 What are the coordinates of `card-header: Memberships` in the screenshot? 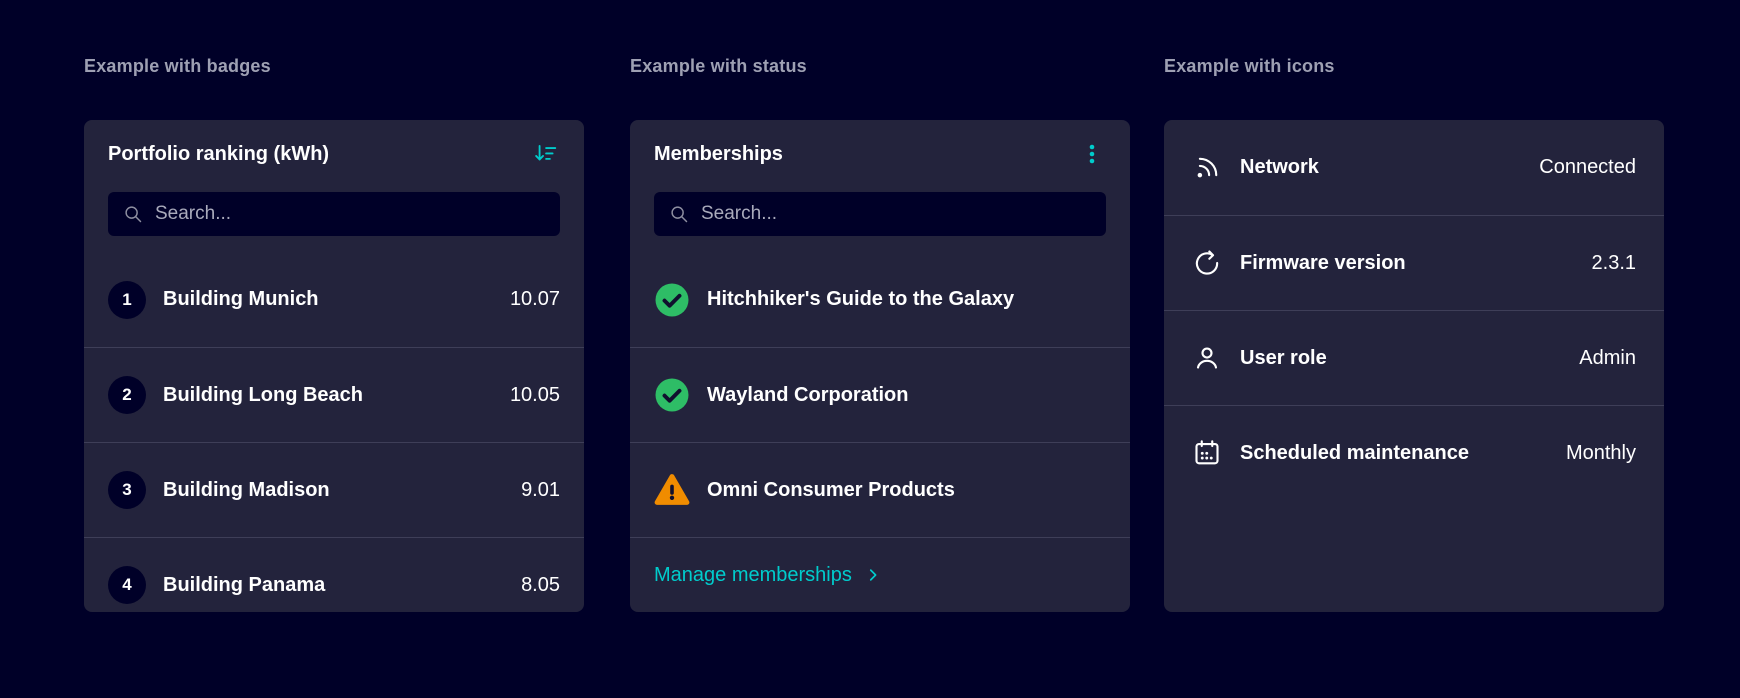 It's located at (880, 150).